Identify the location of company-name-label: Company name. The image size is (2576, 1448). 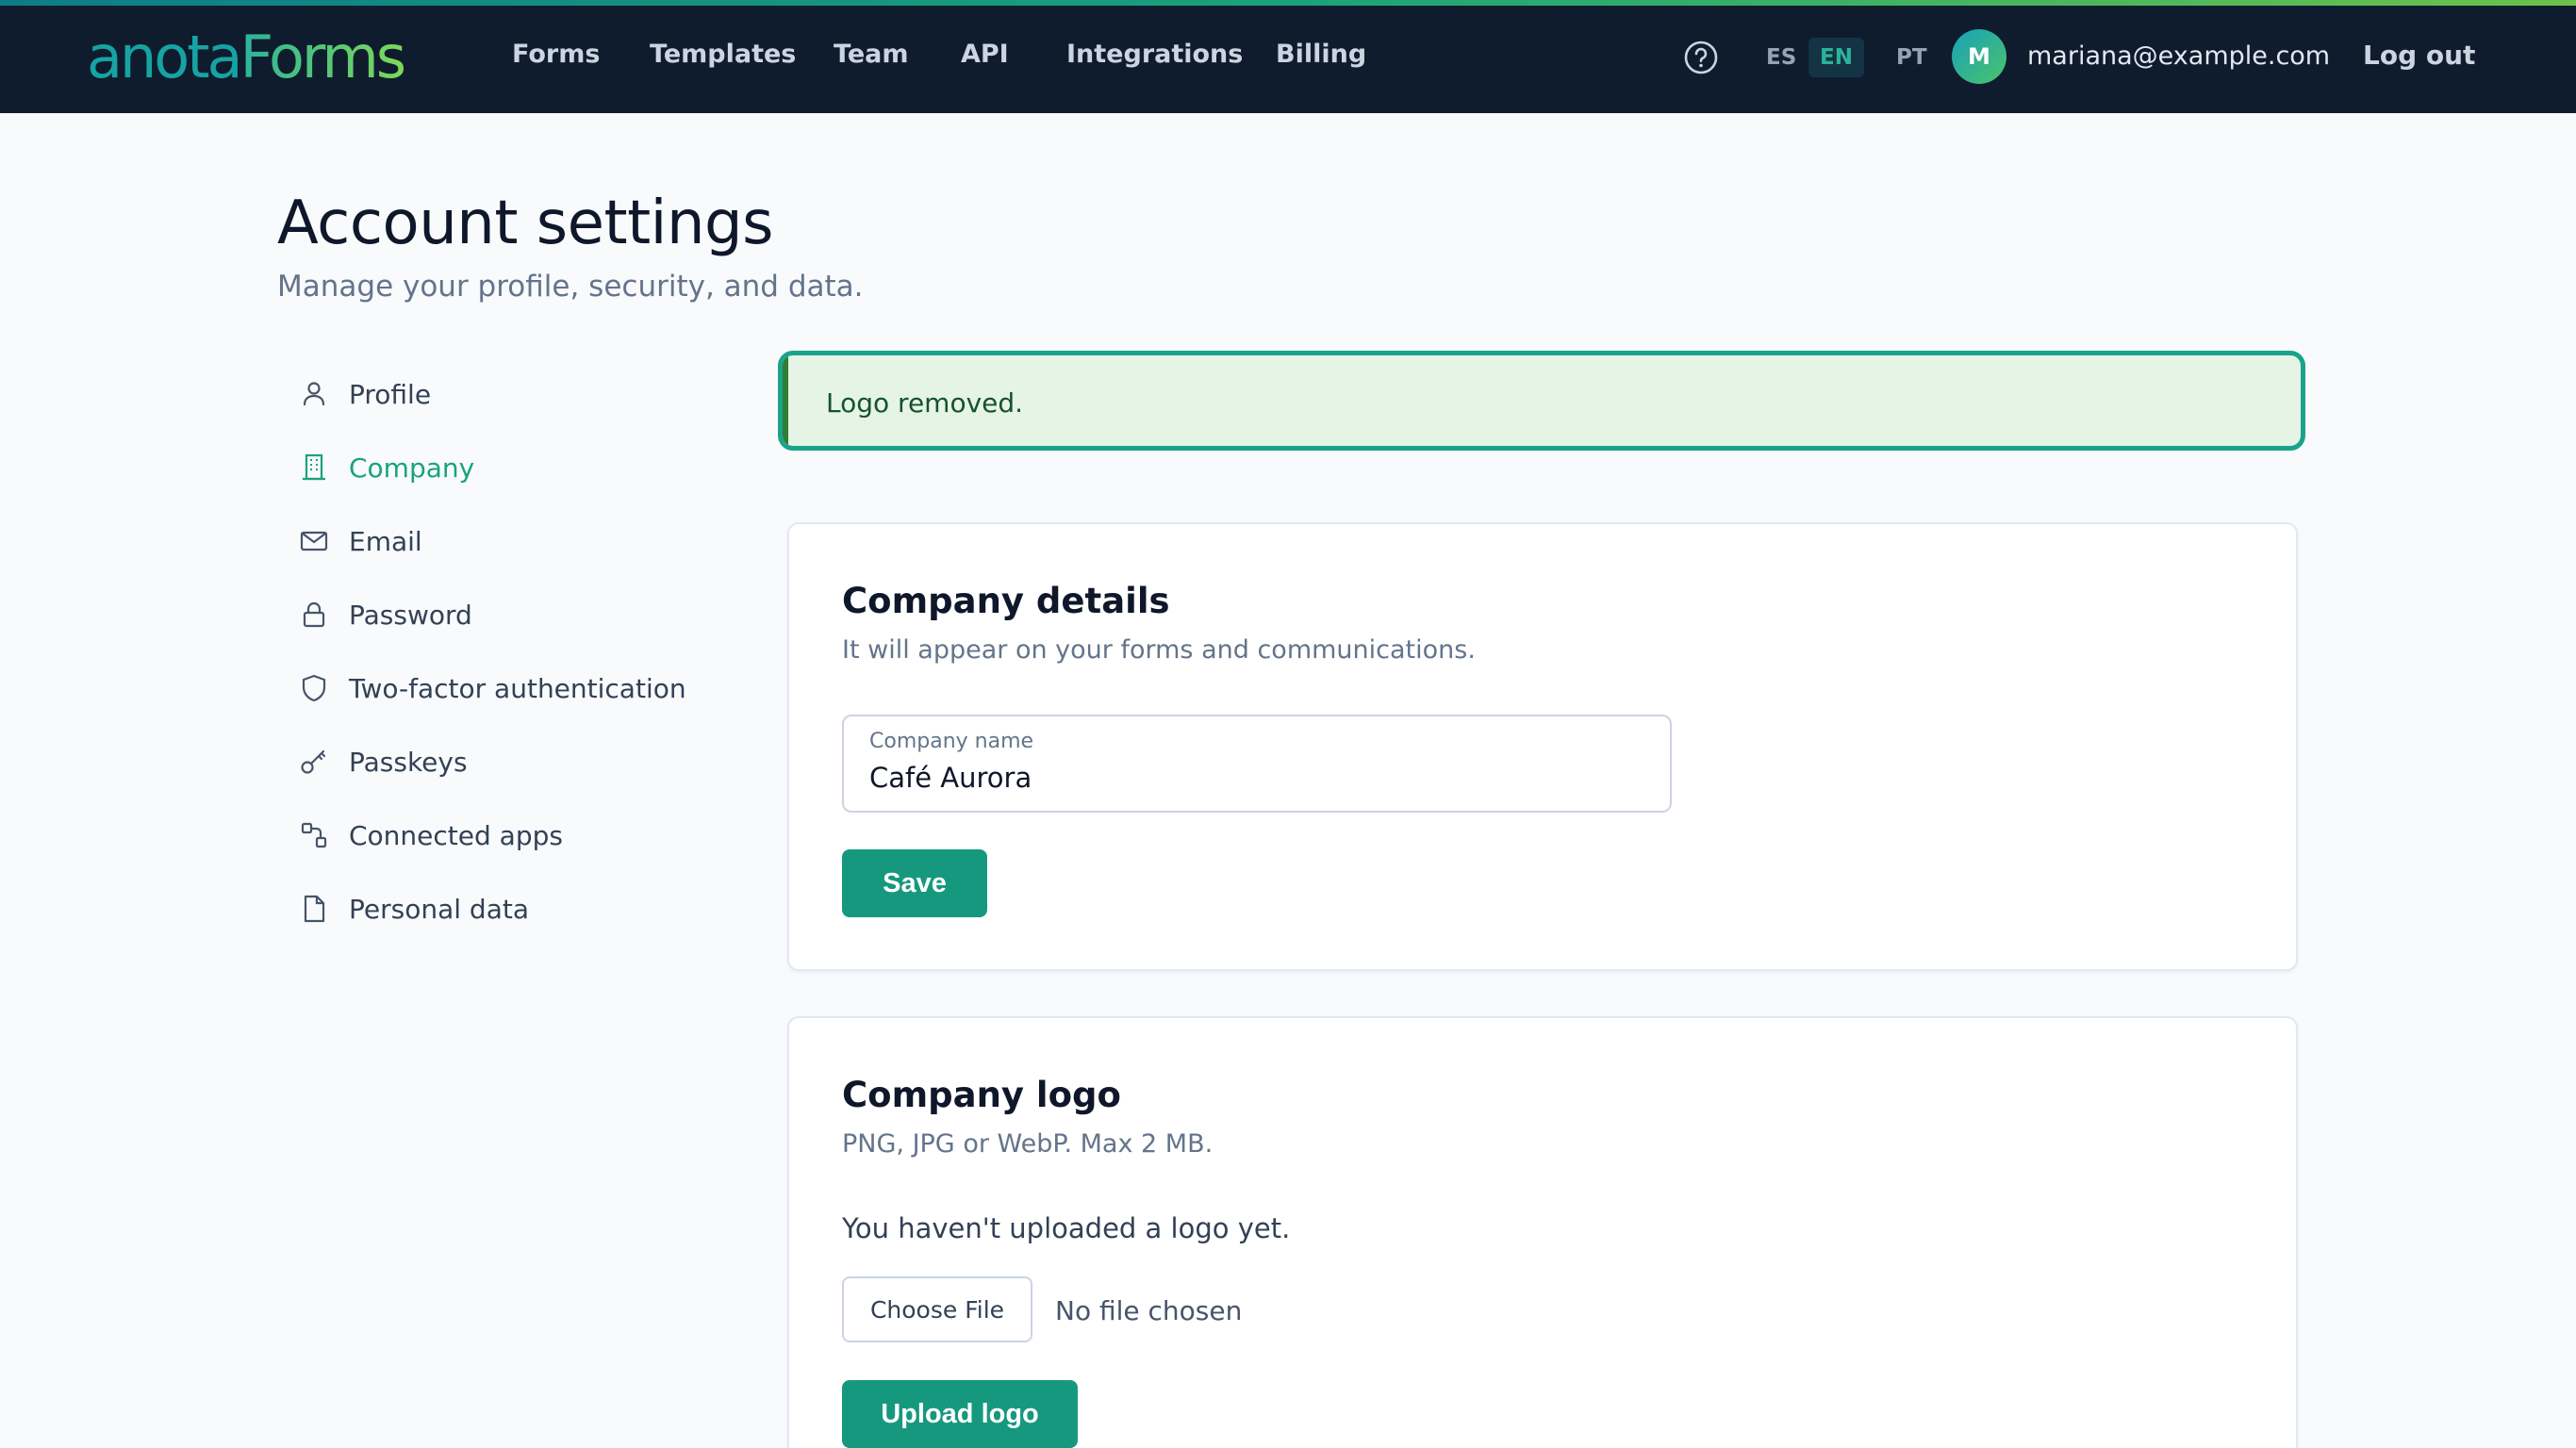
(951, 741).